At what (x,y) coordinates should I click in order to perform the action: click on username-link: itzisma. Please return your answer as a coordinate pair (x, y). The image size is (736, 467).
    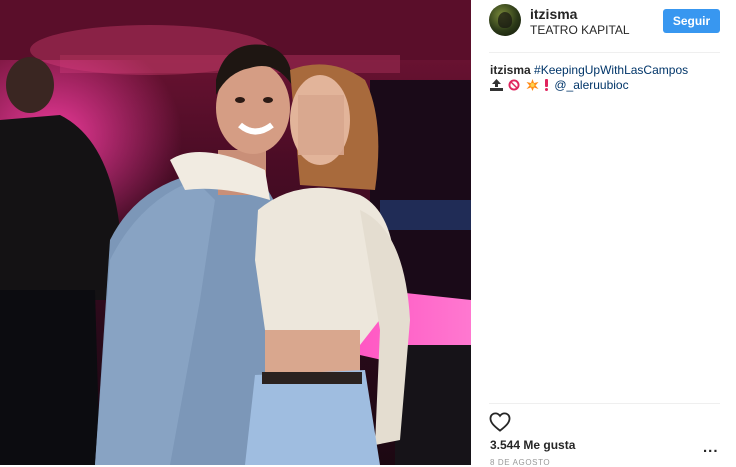
    Looking at the image, I should click on (553, 14).